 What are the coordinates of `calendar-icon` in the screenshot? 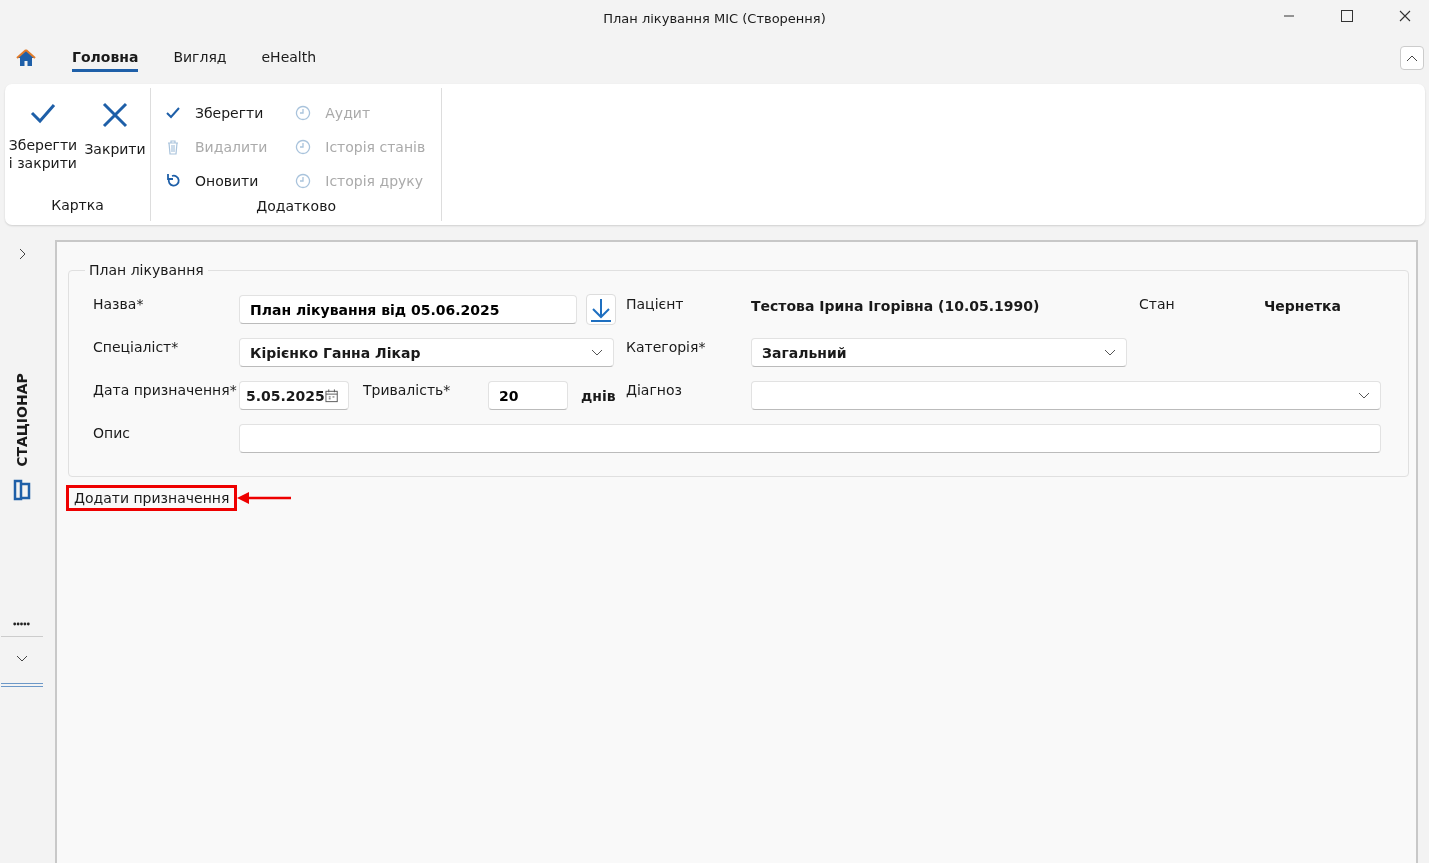 It's located at (331, 395).